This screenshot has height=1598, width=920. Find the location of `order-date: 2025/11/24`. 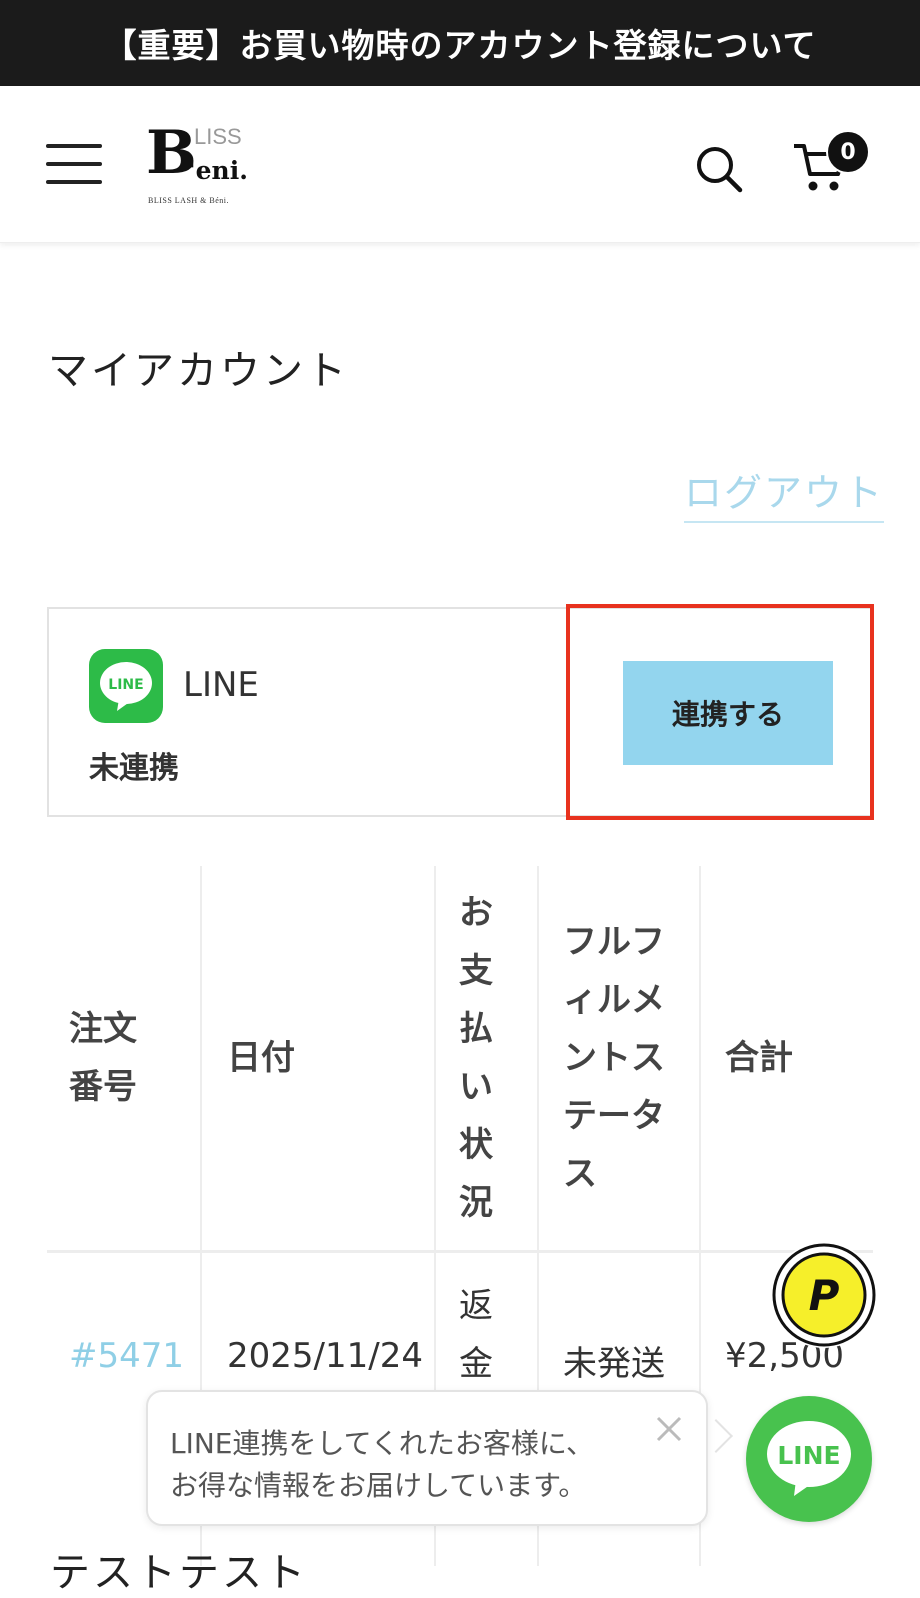

order-date: 2025/11/24 is located at coordinates (325, 1356).